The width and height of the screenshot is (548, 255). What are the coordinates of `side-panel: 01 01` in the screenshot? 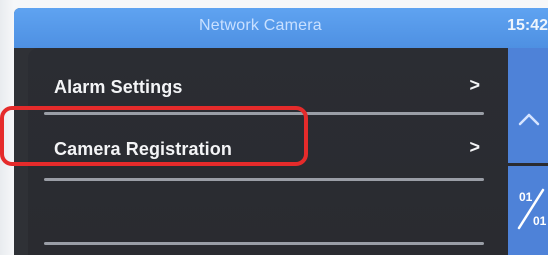 It's located at (528, 151).